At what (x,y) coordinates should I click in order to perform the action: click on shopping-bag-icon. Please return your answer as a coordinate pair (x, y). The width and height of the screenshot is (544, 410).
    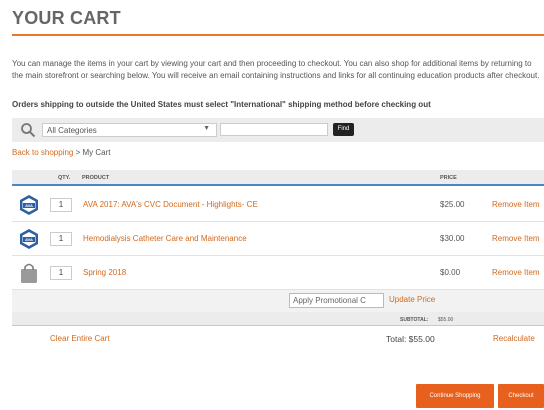
    Looking at the image, I should click on (29, 273).